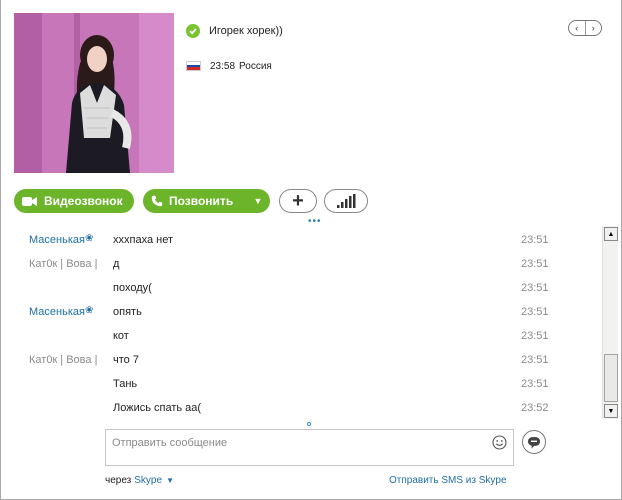  What do you see at coordinates (593, 28) in the screenshot?
I see `next-arrow-icon: ›` at bounding box center [593, 28].